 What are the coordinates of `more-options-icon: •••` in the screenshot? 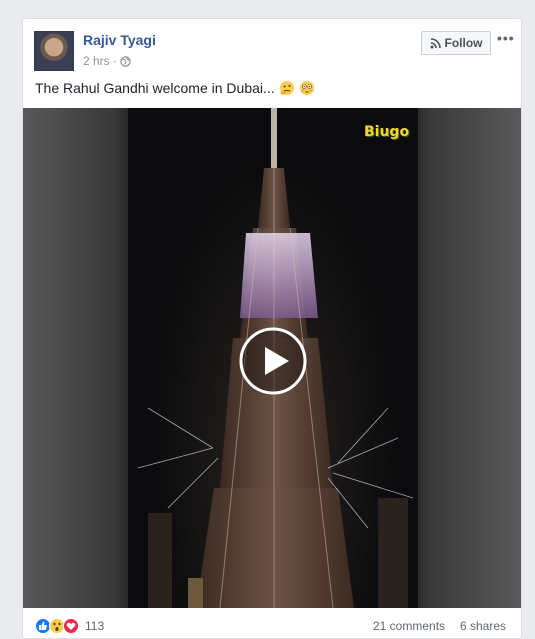 It's located at (507, 39).